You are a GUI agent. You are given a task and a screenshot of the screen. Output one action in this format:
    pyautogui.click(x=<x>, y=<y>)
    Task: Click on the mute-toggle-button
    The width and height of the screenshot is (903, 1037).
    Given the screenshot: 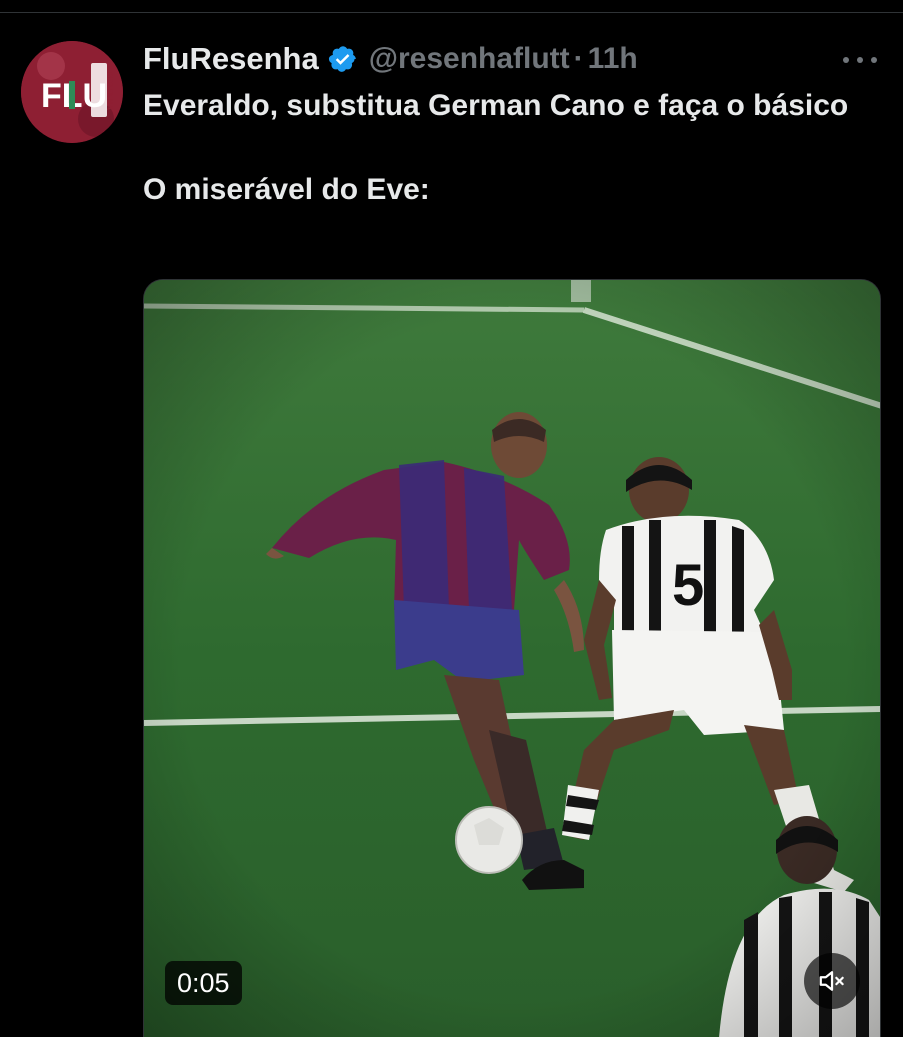 What is the action you would take?
    pyautogui.click(x=832, y=981)
    